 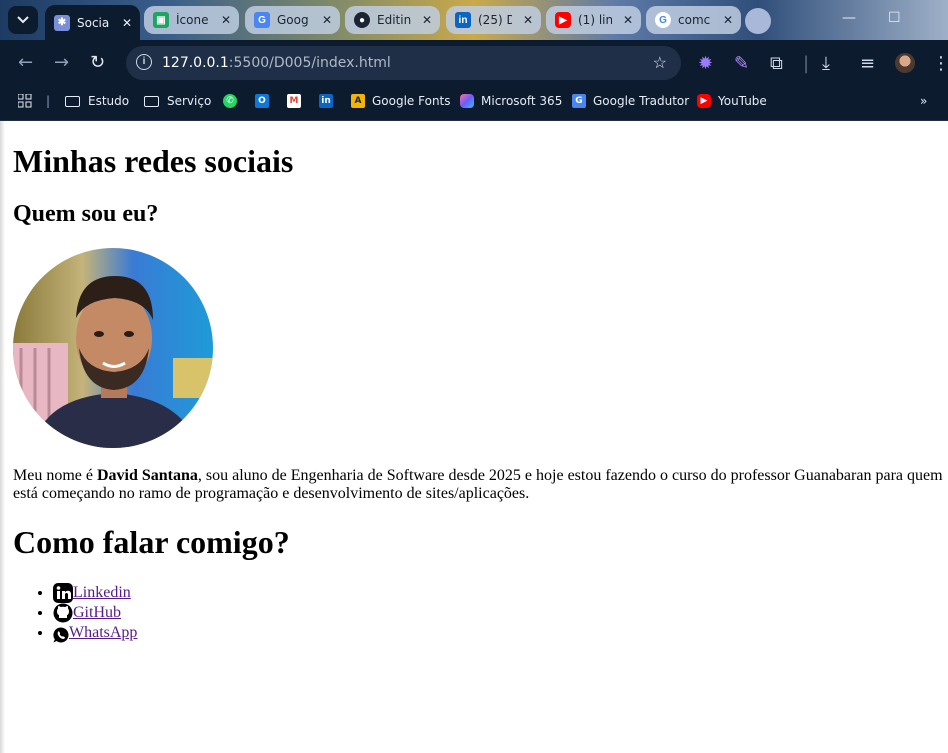 I want to click on page-title: Minhas redes sociais, so click(x=153, y=161).